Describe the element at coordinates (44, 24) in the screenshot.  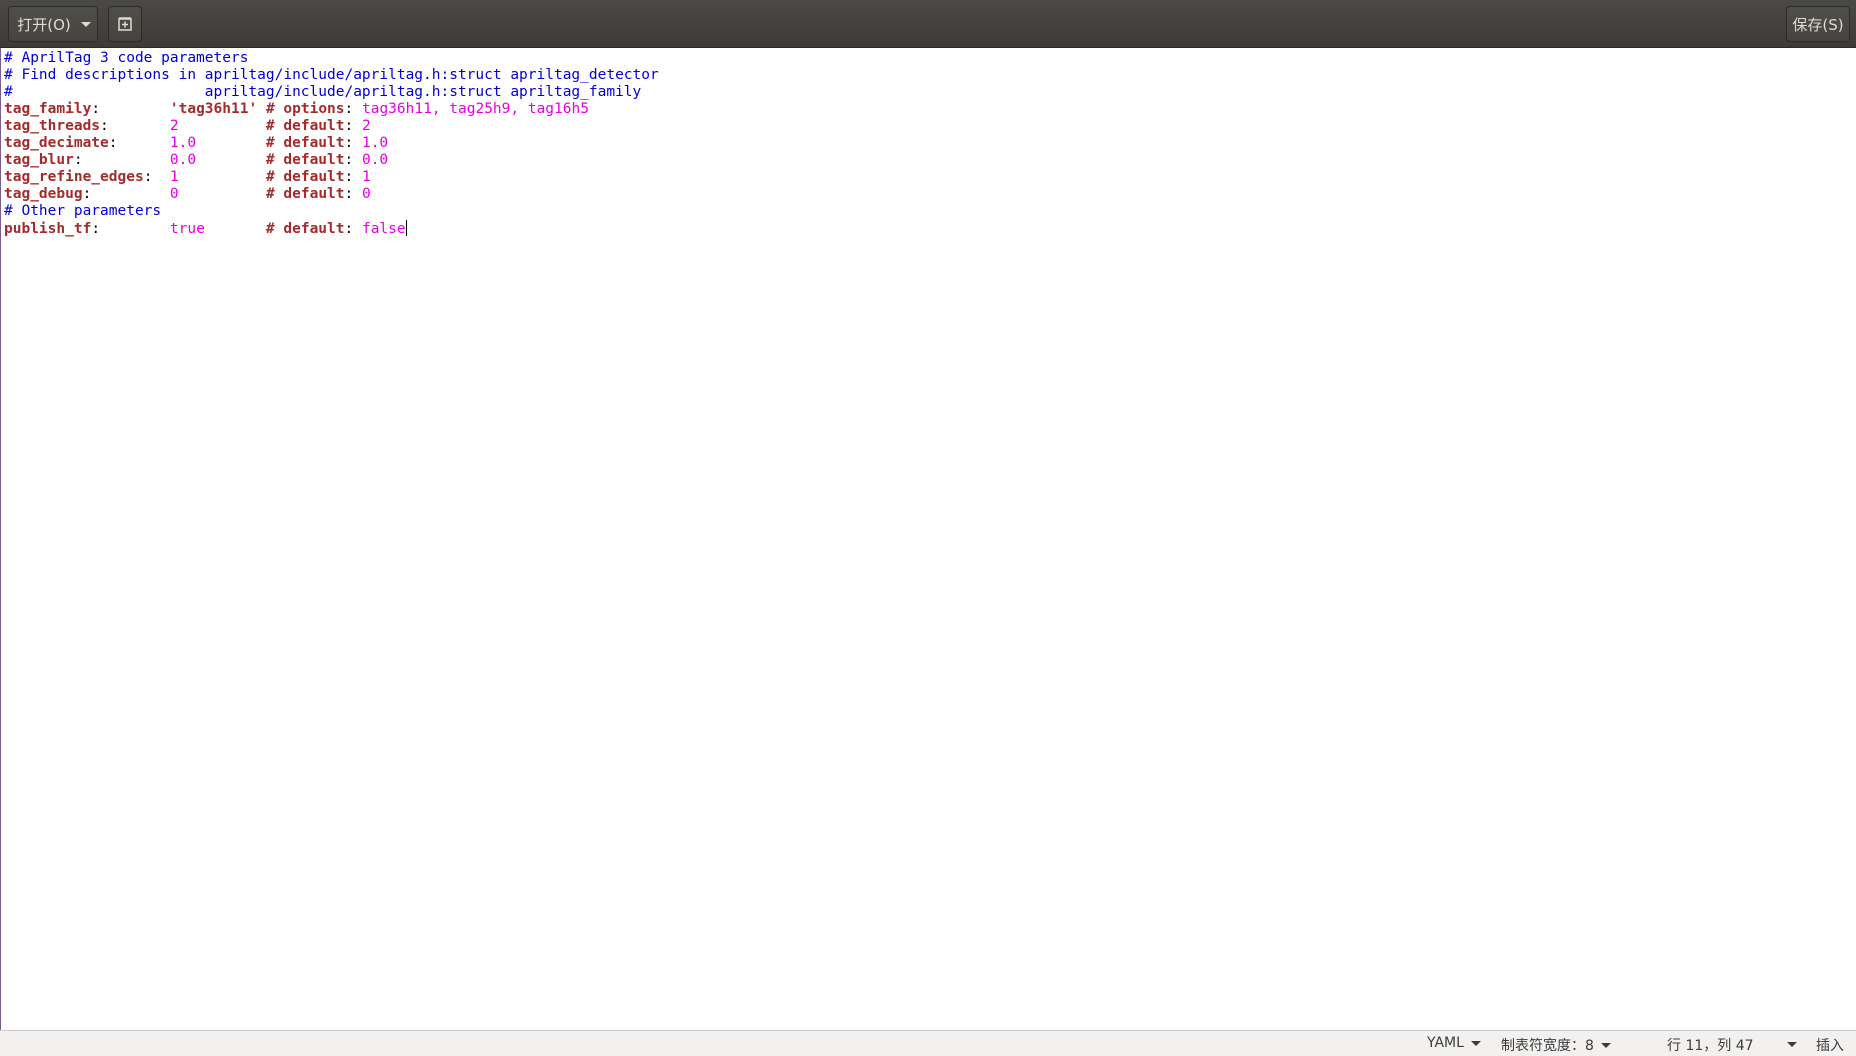
I see `open-button-label: 打开(O)` at that location.